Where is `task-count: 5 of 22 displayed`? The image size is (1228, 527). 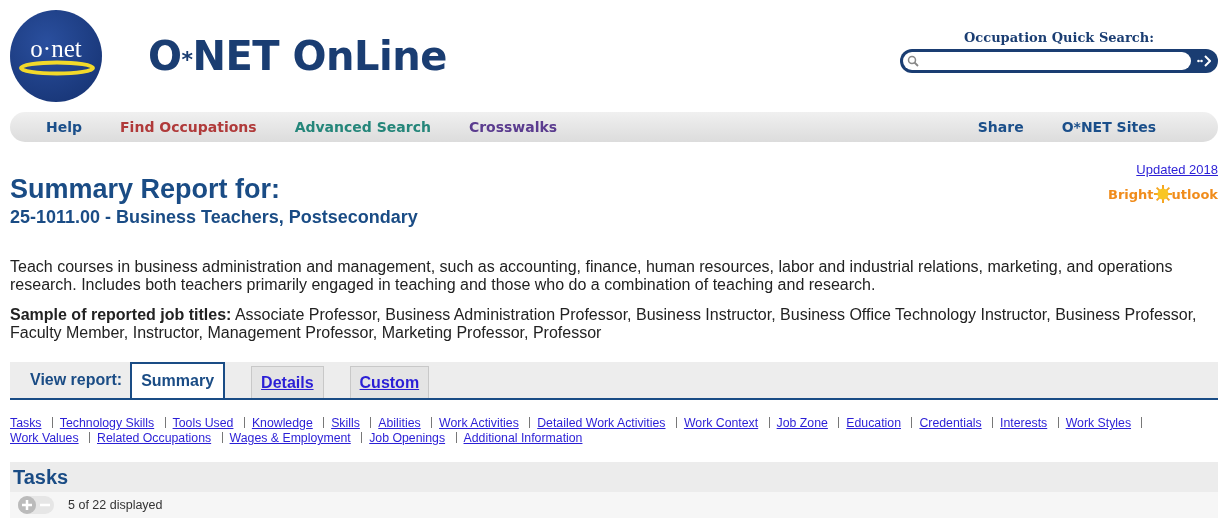 task-count: 5 of 22 displayed is located at coordinates (115, 505).